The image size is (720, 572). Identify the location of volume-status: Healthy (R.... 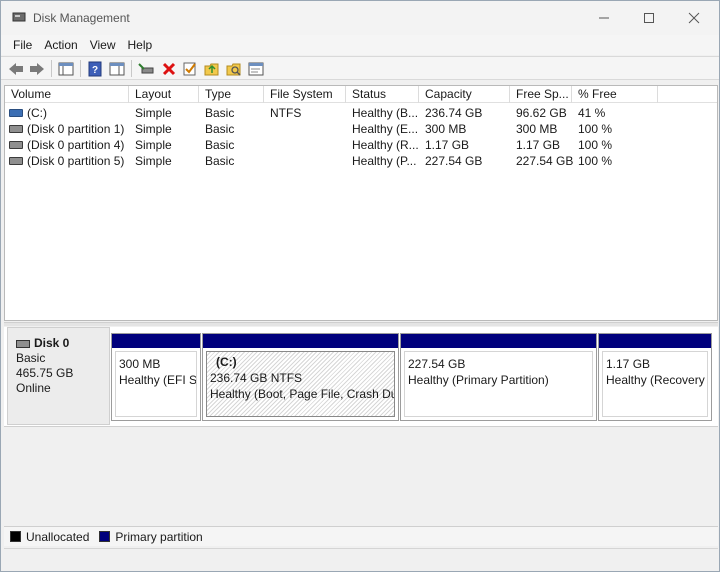
(385, 145).